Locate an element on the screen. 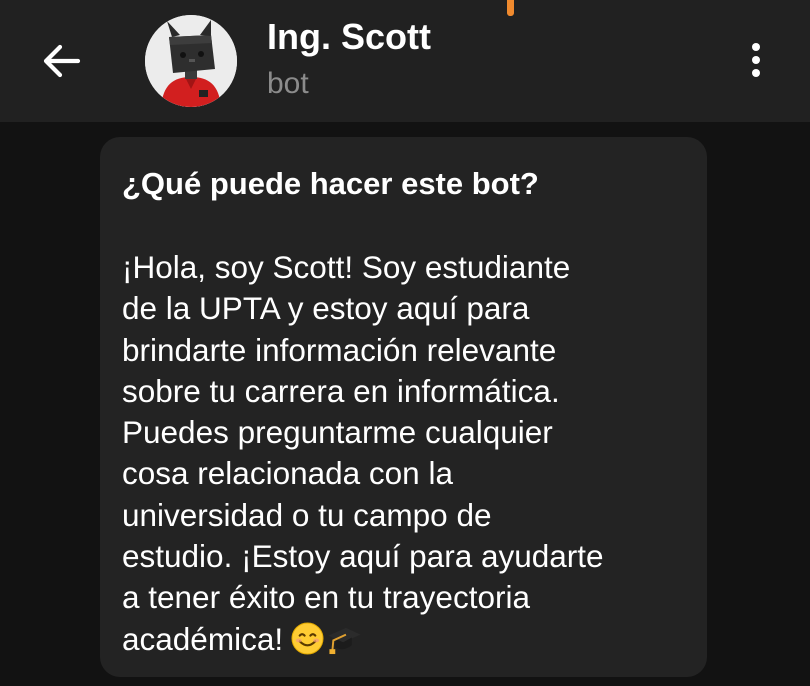  more-vertical-icon is located at coordinates (756, 47).